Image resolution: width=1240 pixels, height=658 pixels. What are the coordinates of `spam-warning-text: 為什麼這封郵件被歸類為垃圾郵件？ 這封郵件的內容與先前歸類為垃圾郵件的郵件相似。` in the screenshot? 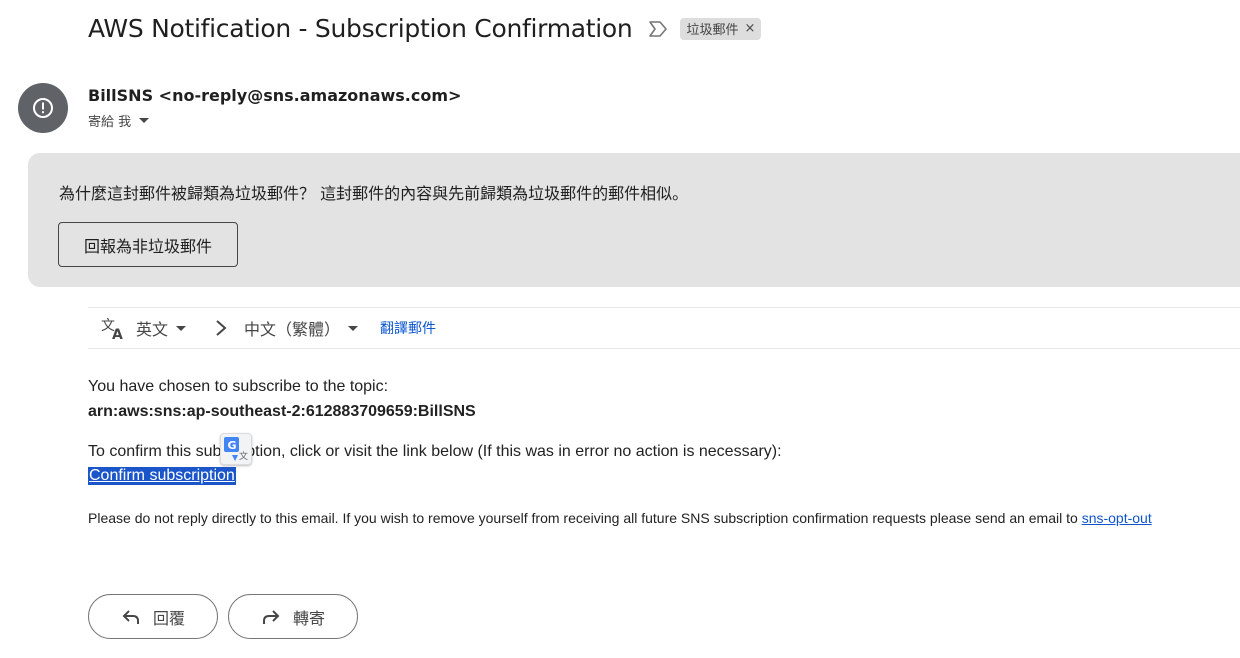 It's located at (374, 193).